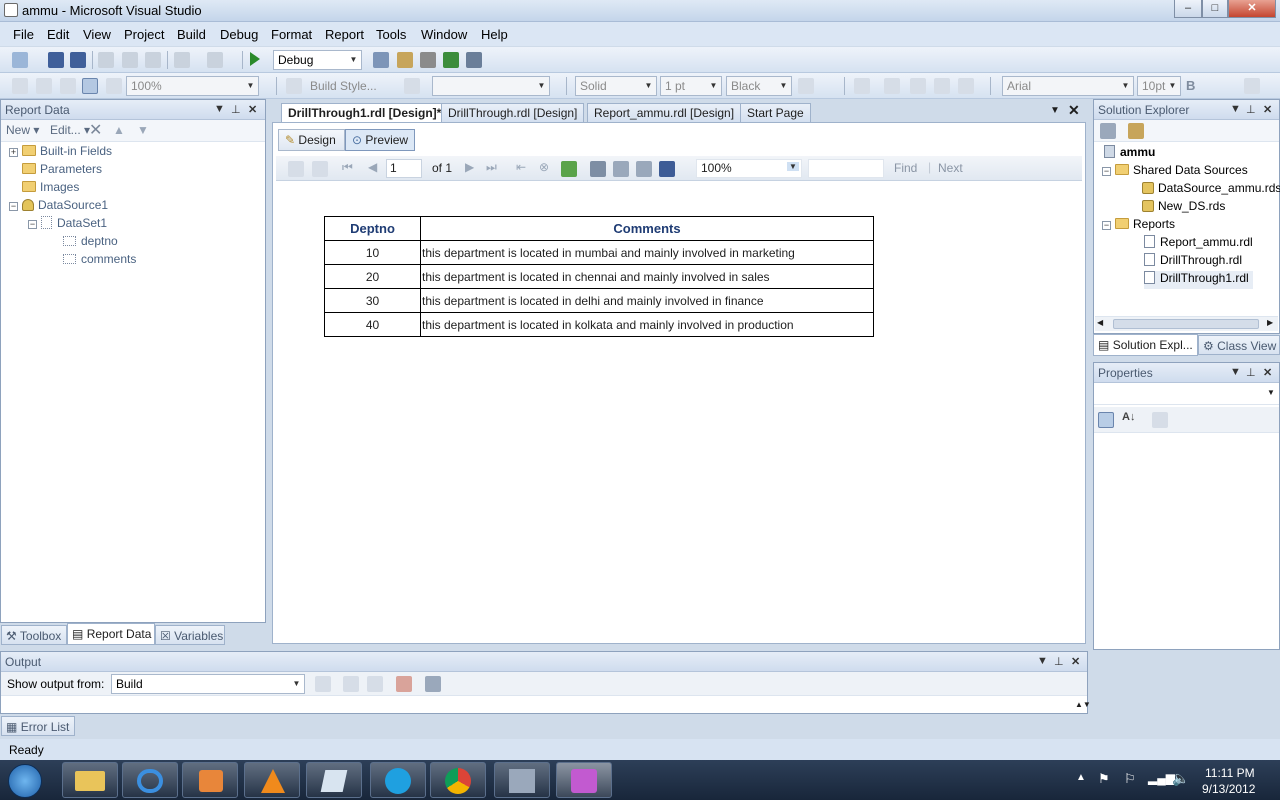  I want to click on tree-item-report-ammu: Report_ammu.rdl, so click(1198, 244).